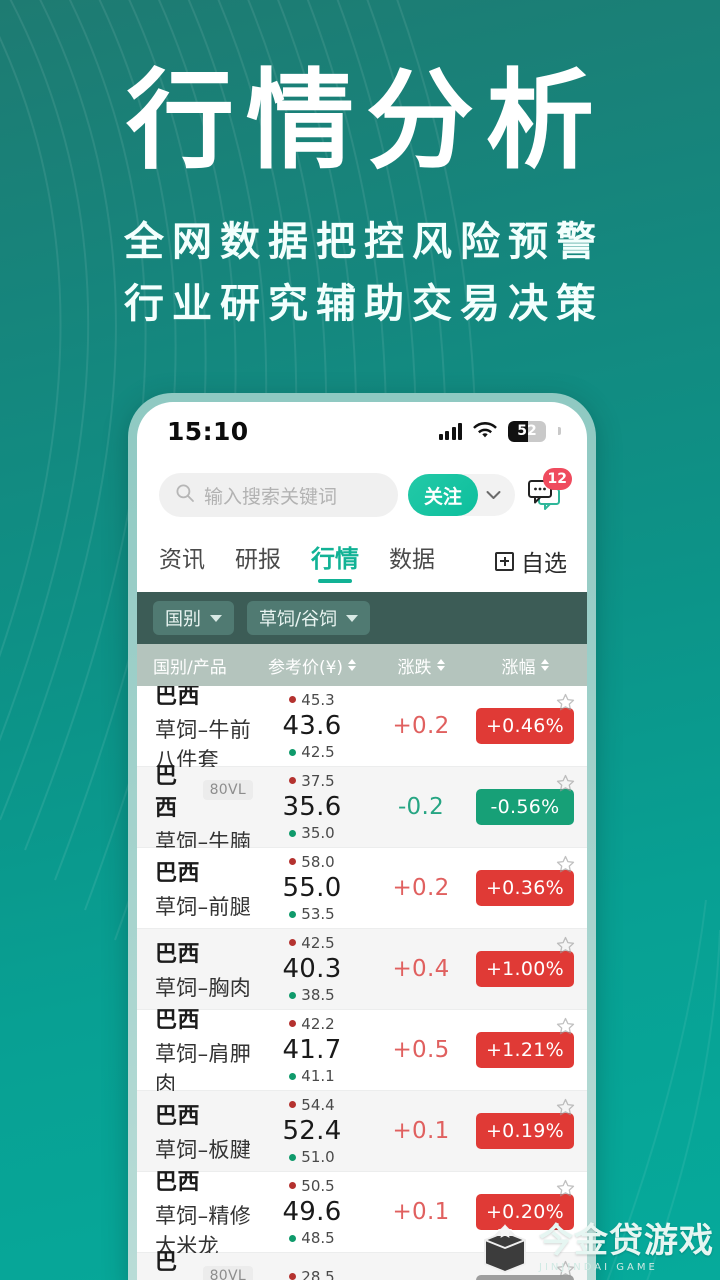 The width and height of the screenshot is (720, 1280). Describe the element at coordinates (185, 495) in the screenshot. I see `search-icon` at that location.